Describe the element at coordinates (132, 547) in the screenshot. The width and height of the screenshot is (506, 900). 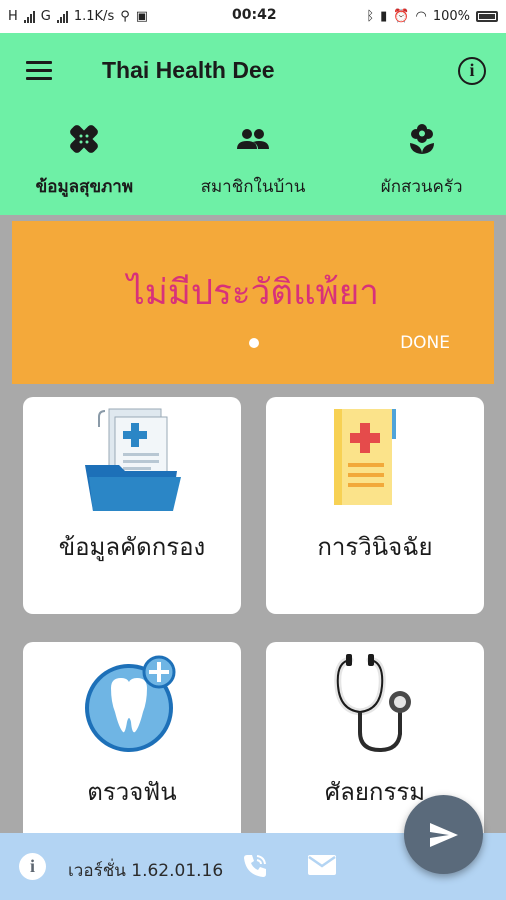
I see `card-label: ข้อมูลคัดกรอง` at that location.